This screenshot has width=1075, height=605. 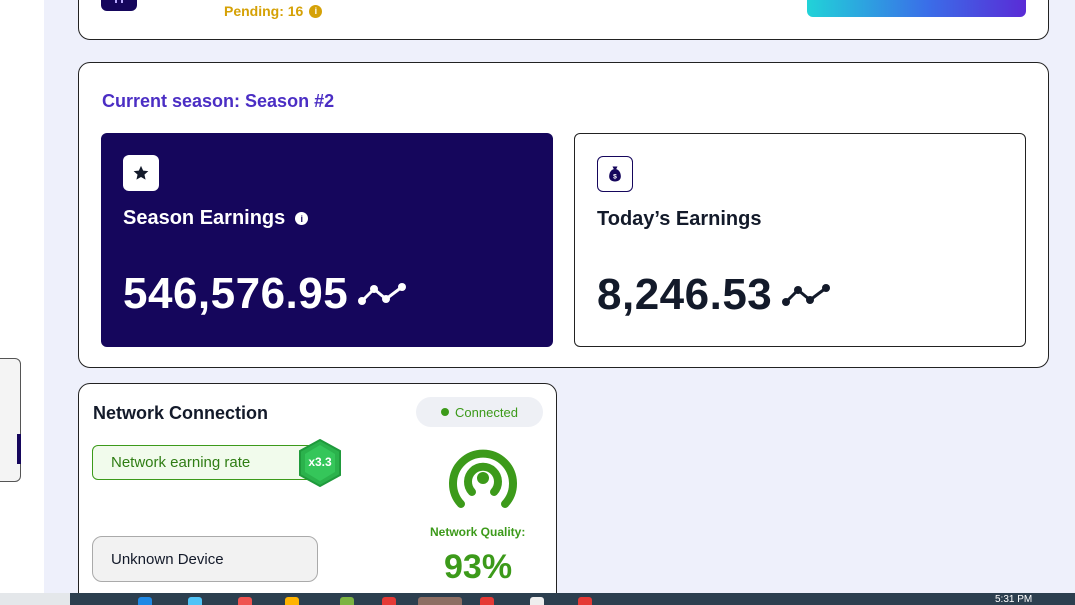 I want to click on today-earnings-card: $ Today’s Earnings 8,246.53, so click(x=800, y=240).